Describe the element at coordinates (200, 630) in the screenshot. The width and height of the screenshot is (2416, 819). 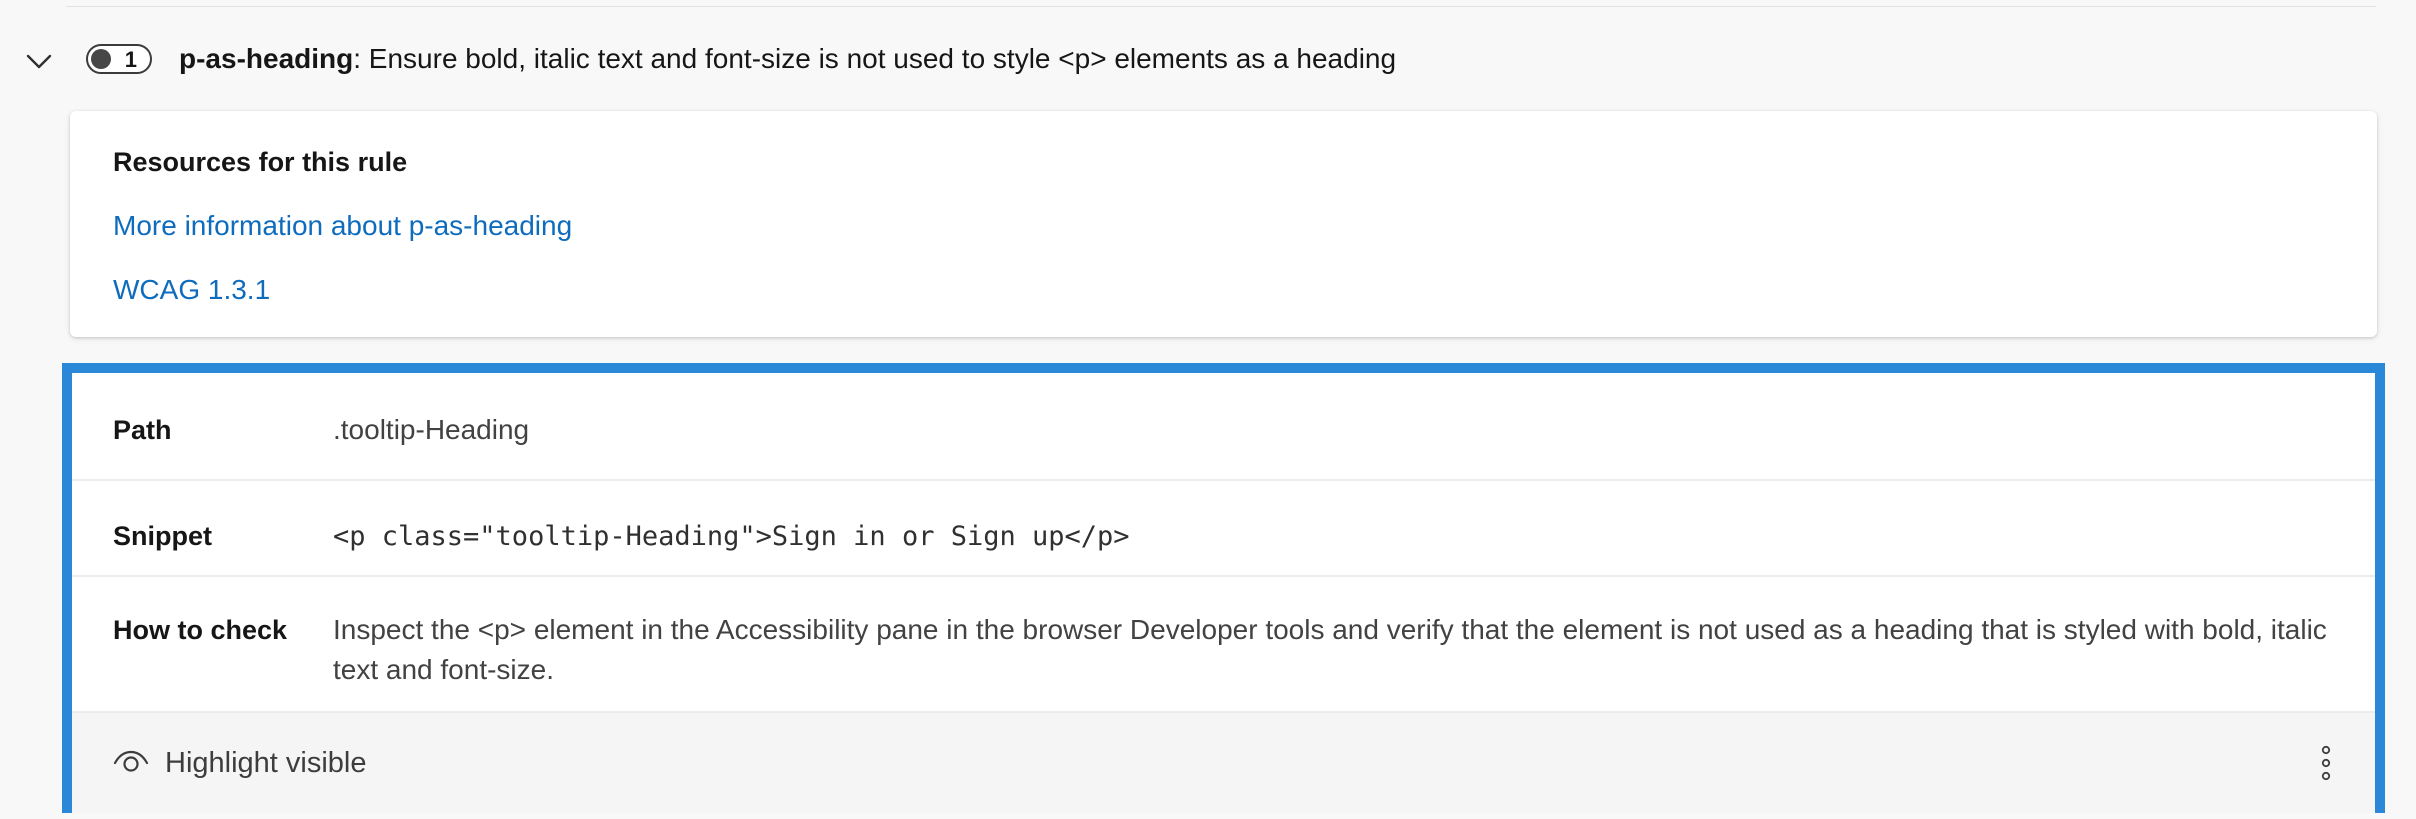
I see `how-to-check-label: How to check` at that location.